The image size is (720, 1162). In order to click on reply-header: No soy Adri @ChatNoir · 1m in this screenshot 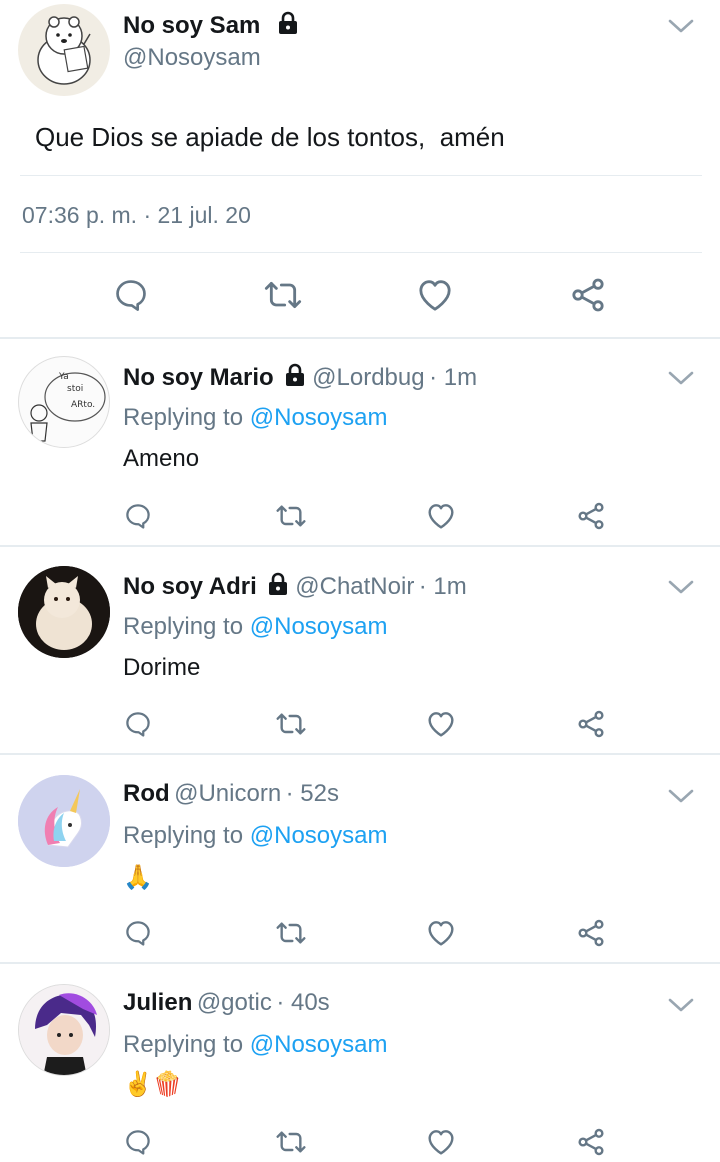, I will do `click(295, 586)`.